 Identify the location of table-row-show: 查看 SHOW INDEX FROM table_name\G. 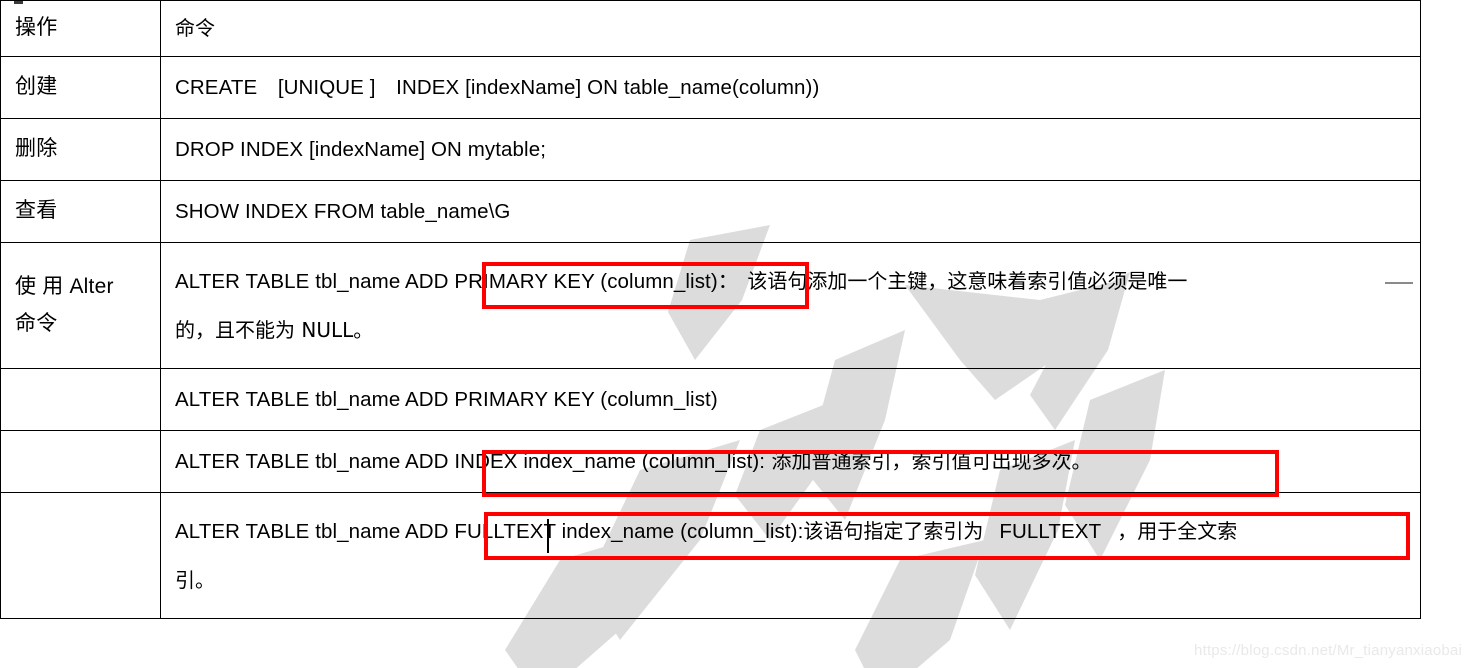
(710, 211).